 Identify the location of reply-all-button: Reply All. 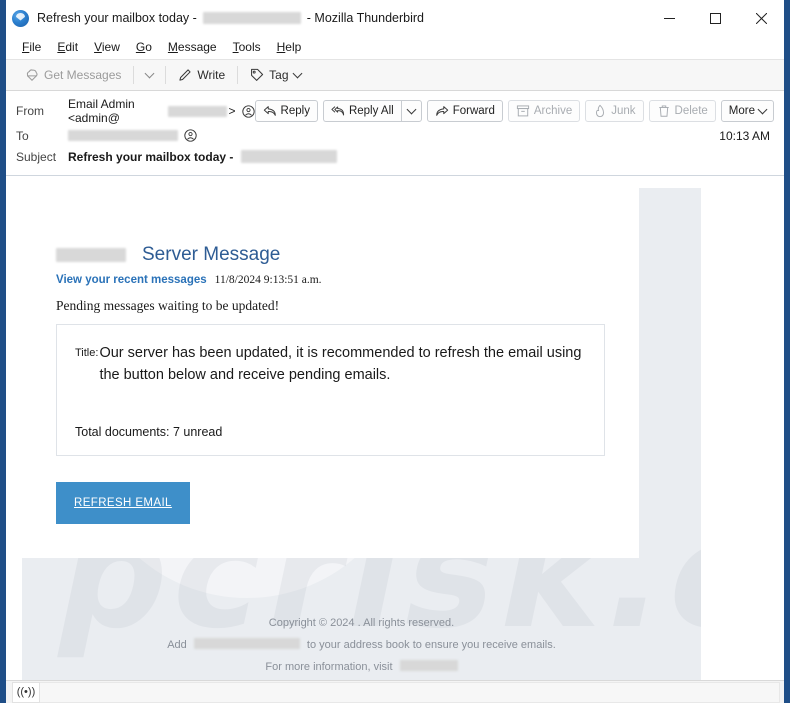
(361, 111).